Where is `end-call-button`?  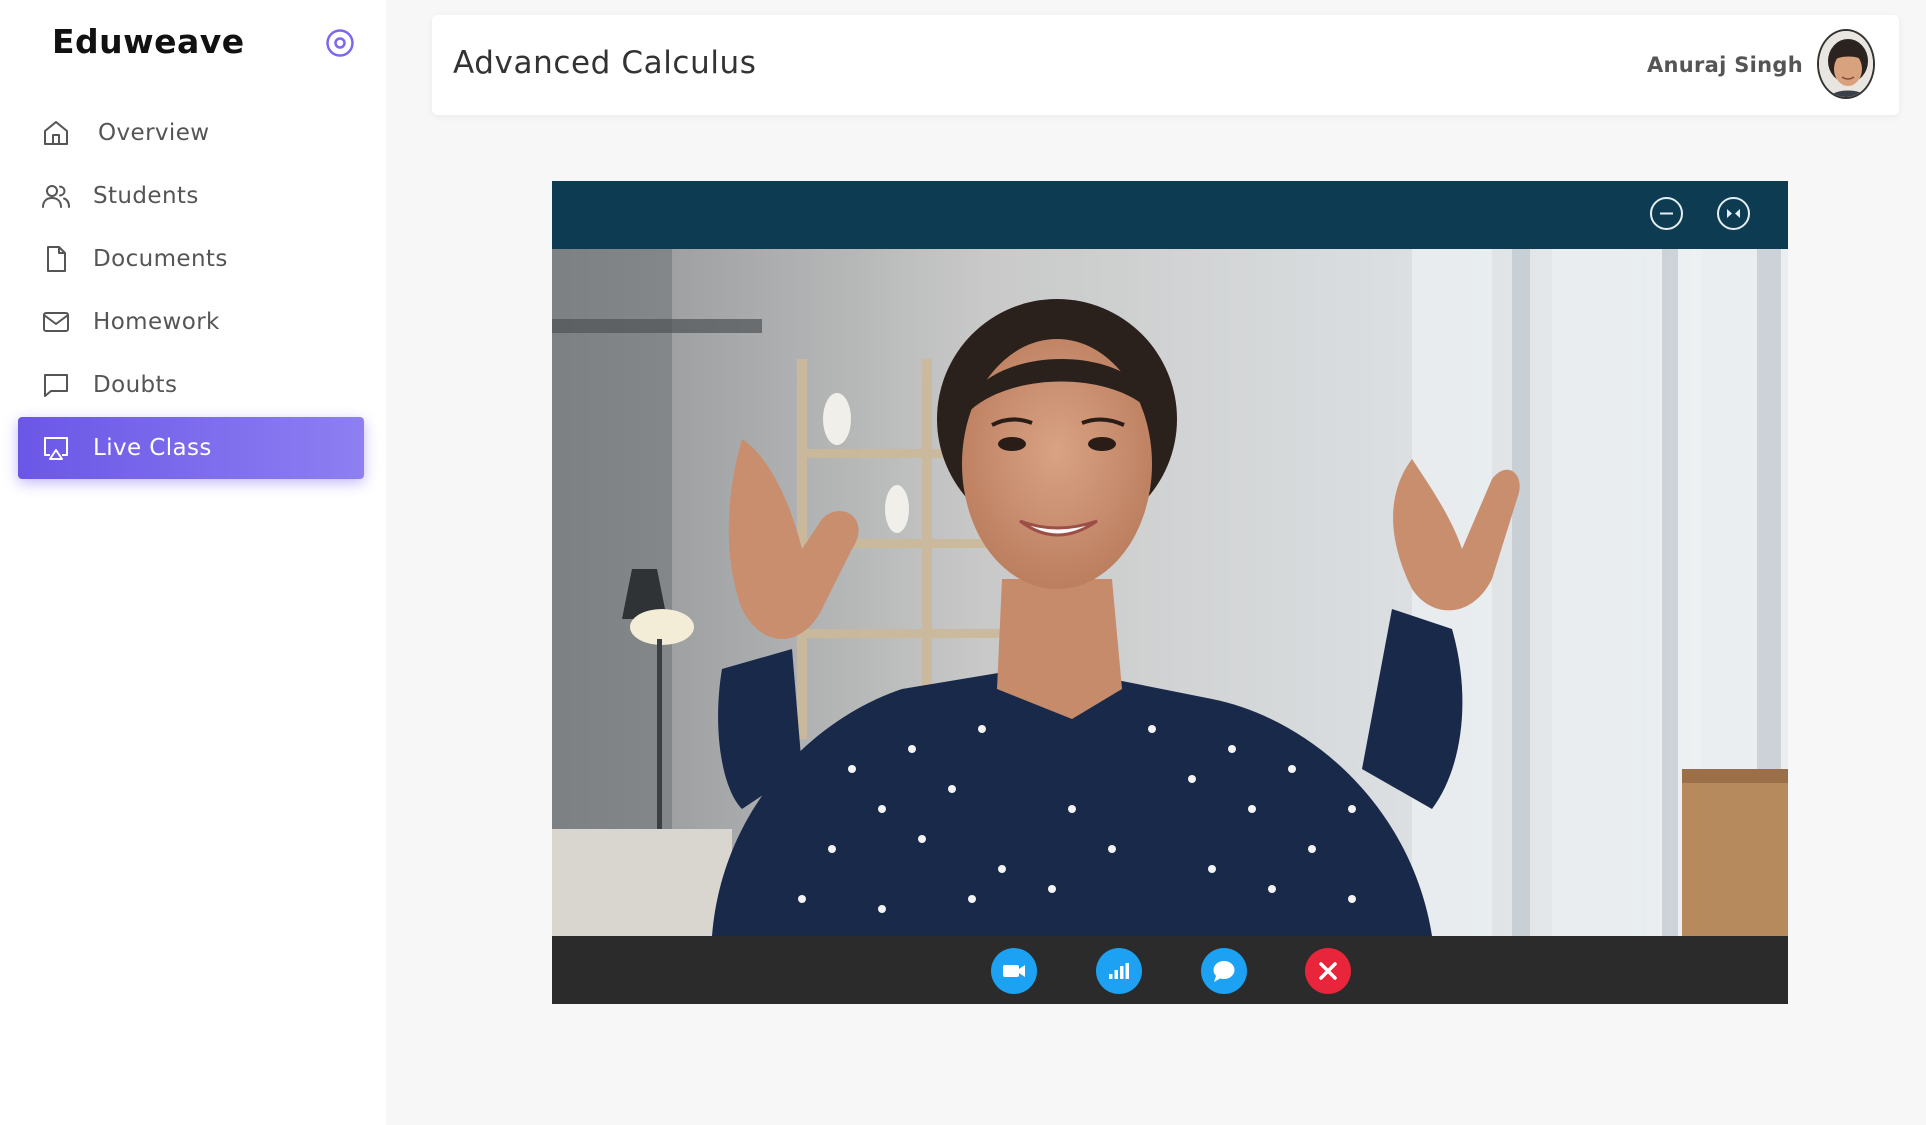 end-call-button is located at coordinates (1328, 971).